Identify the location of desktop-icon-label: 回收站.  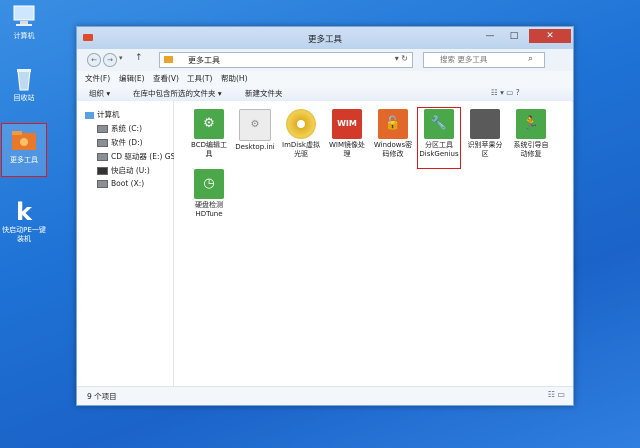
(24, 98).